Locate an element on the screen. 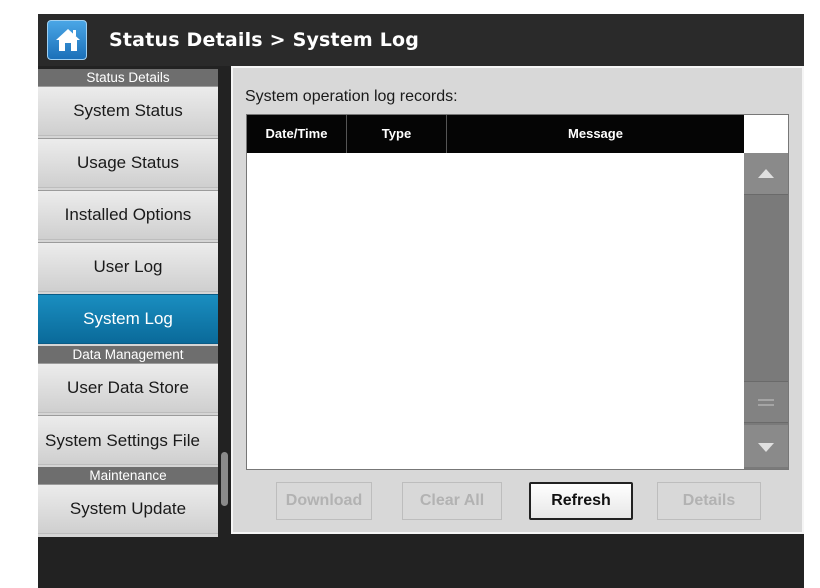 Image resolution: width=820 pixels, height=588 pixels. refresh-button: Refresh is located at coordinates (581, 501).